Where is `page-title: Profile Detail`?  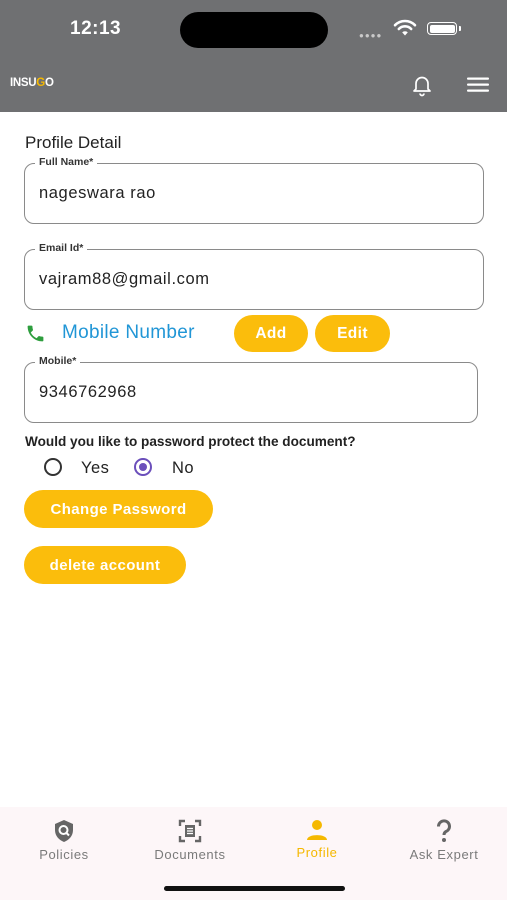
page-title: Profile Detail is located at coordinates (73, 142).